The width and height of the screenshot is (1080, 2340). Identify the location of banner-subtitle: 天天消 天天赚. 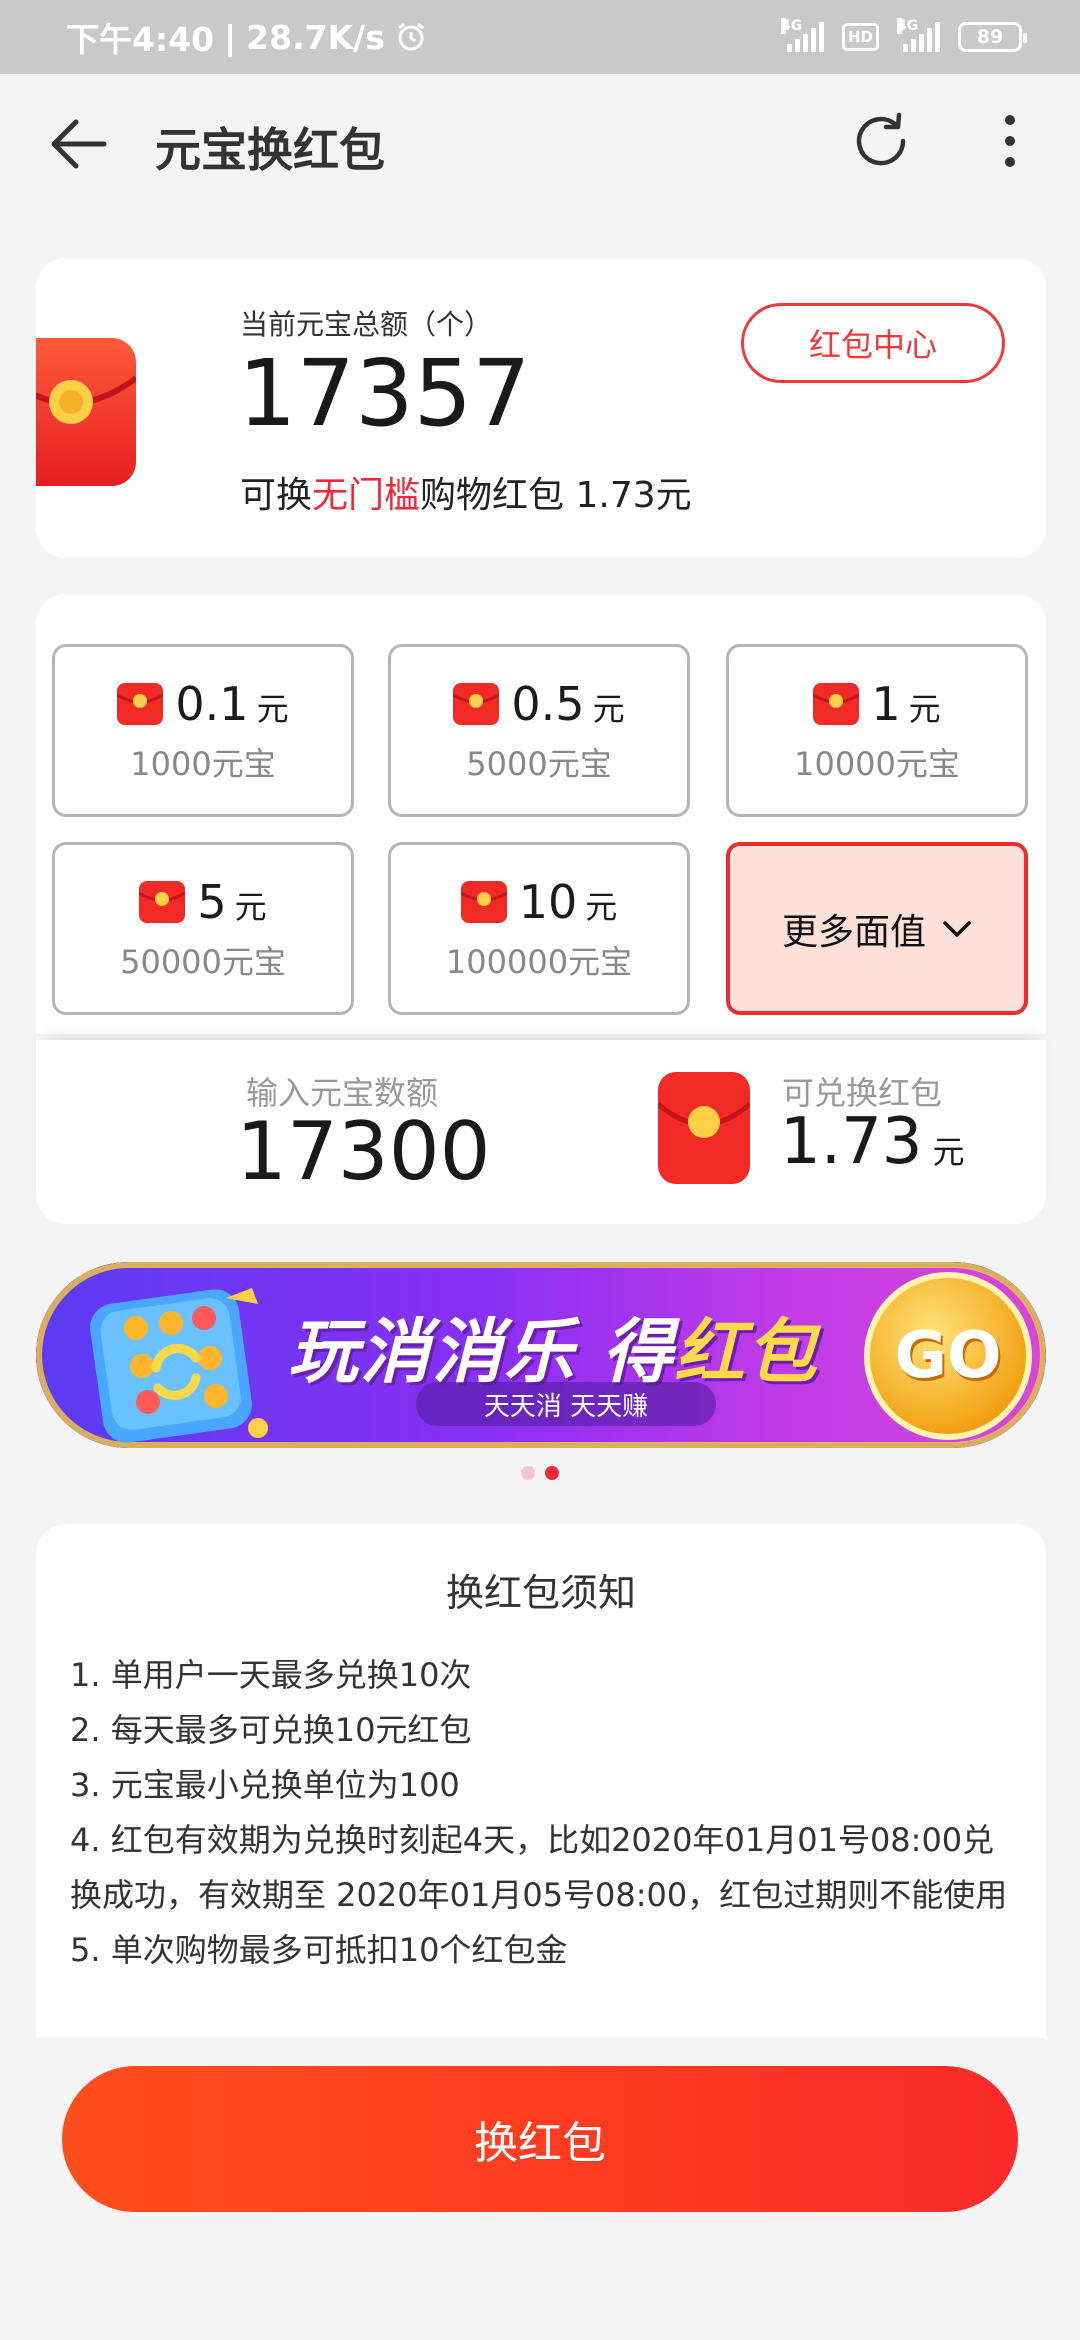
(566, 1404).